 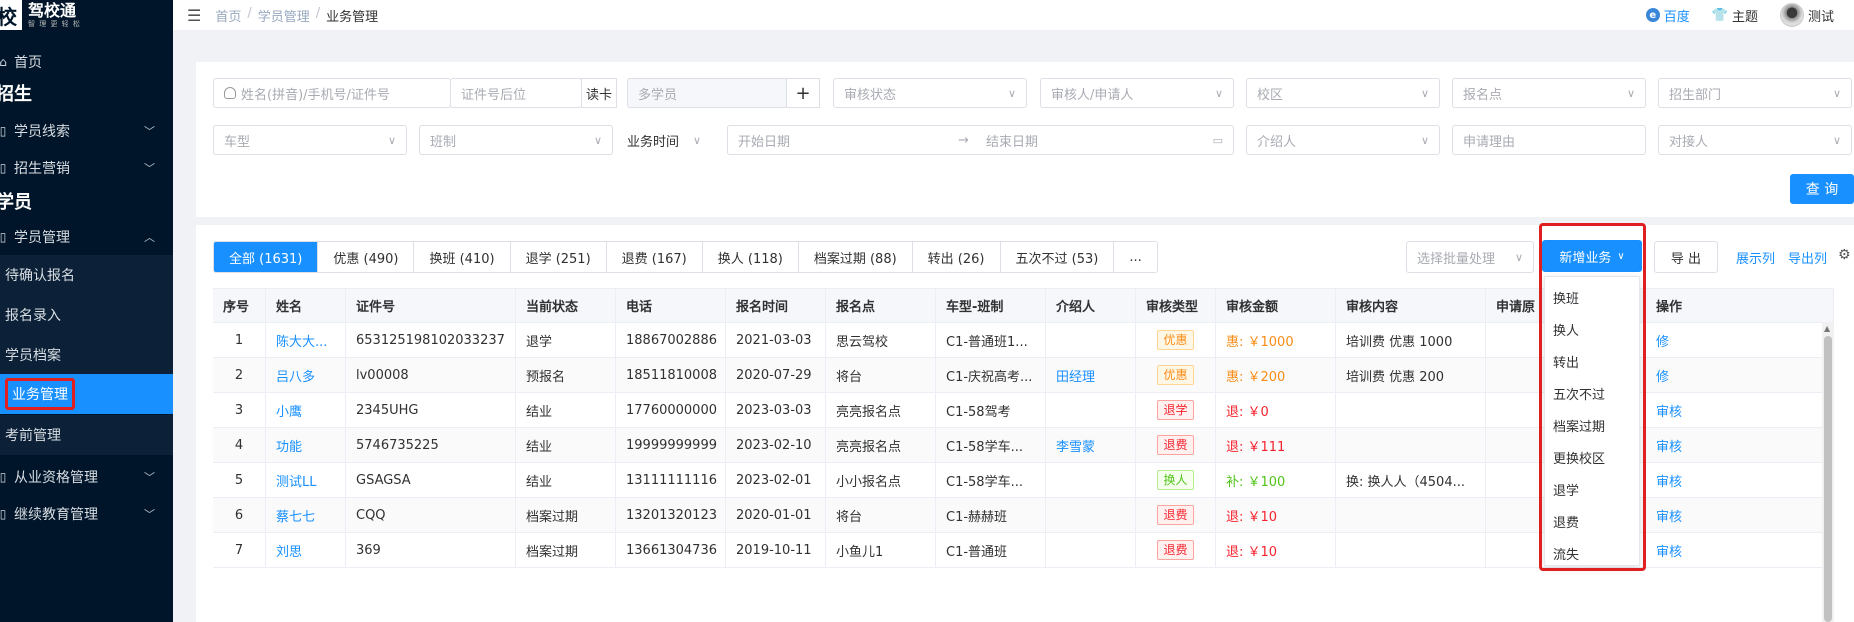 I want to click on tab-withdraw: 退学 (251), so click(x=558, y=257).